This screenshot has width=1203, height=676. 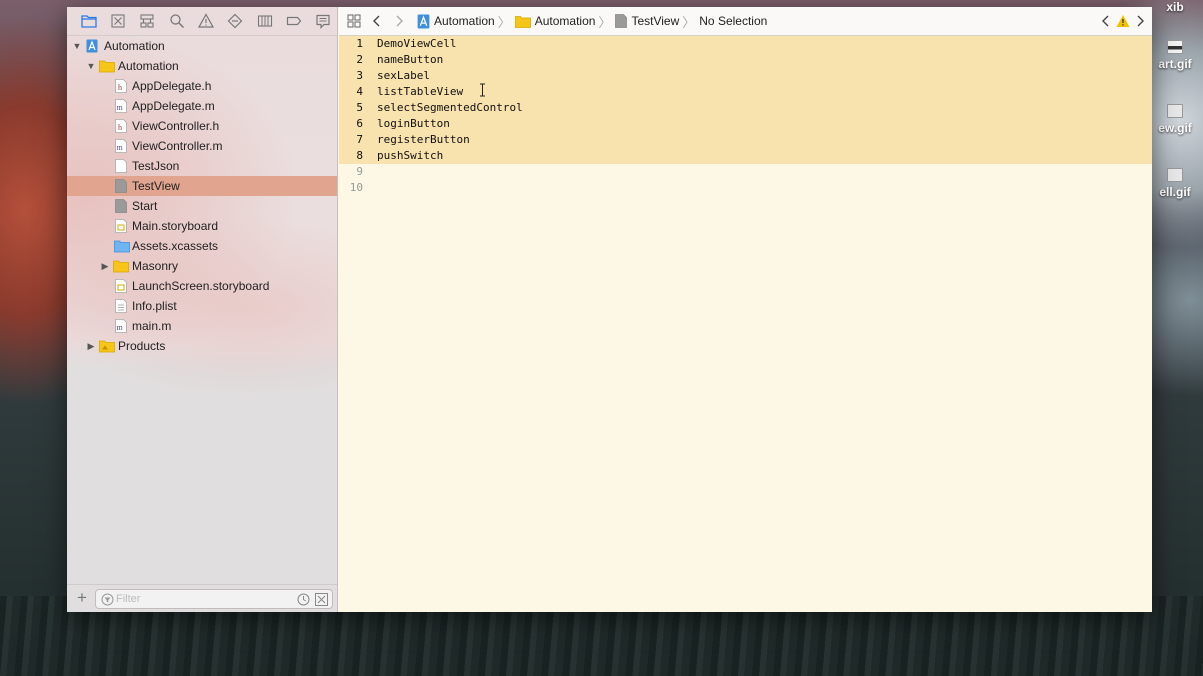 What do you see at coordinates (1123, 21) in the screenshot?
I see `issue-indicator` at bounding box center [1123, 21].